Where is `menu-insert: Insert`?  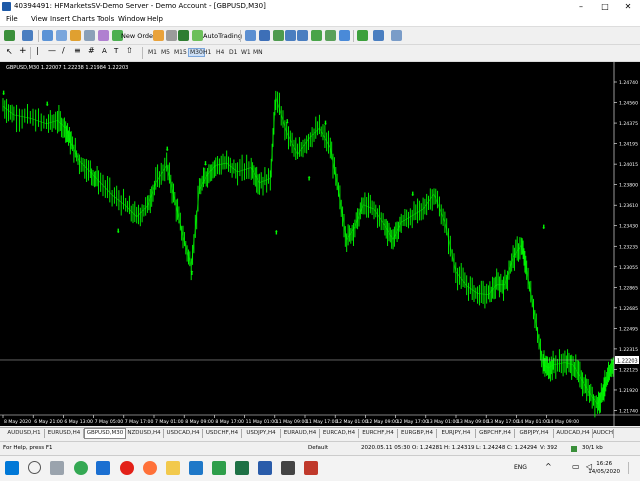
menu-insert: Insert is located at coordinates (60, 19).